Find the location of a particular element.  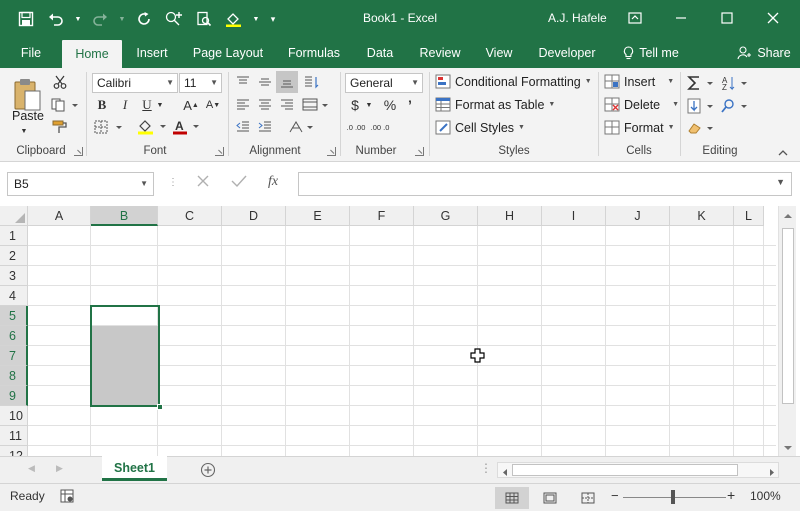

middle-align-icon is located at coordinates (265, 82).